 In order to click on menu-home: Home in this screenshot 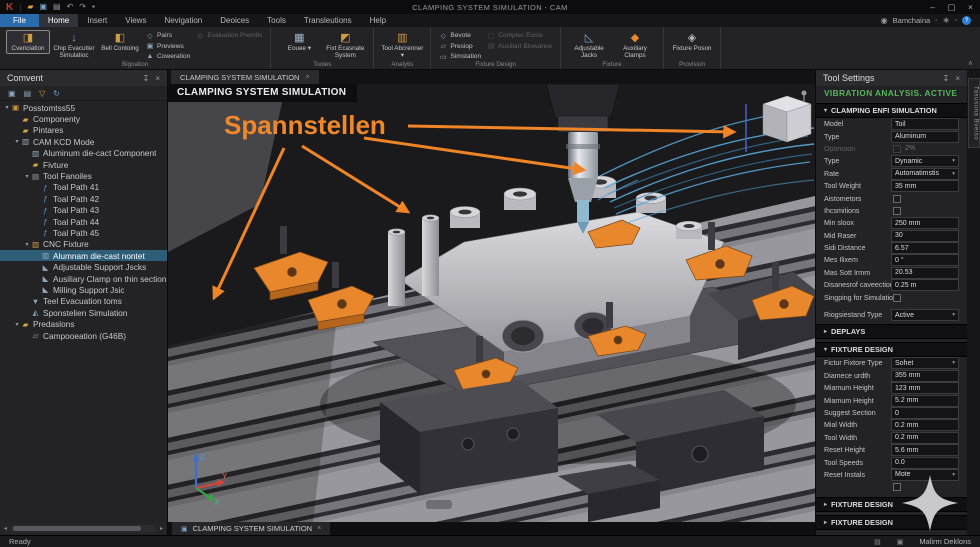, I will do `click(58, 20)`.